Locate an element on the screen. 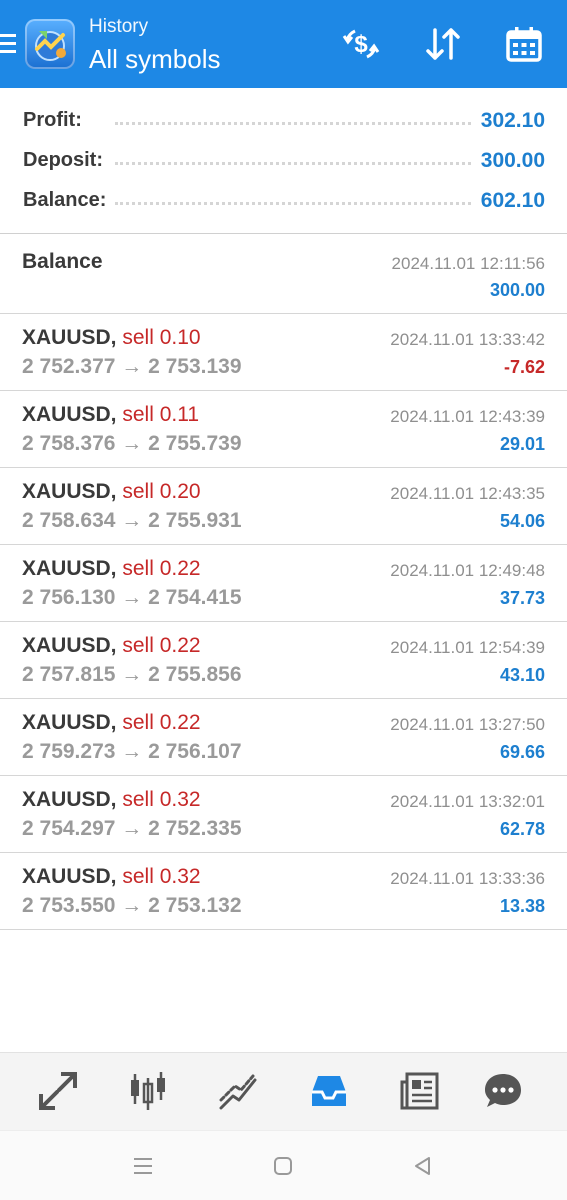 The height and width of the screenshot is (1200, 567). deal-prices: 2 757.815 → 2 755.856 is located at coordinates (132, 674).